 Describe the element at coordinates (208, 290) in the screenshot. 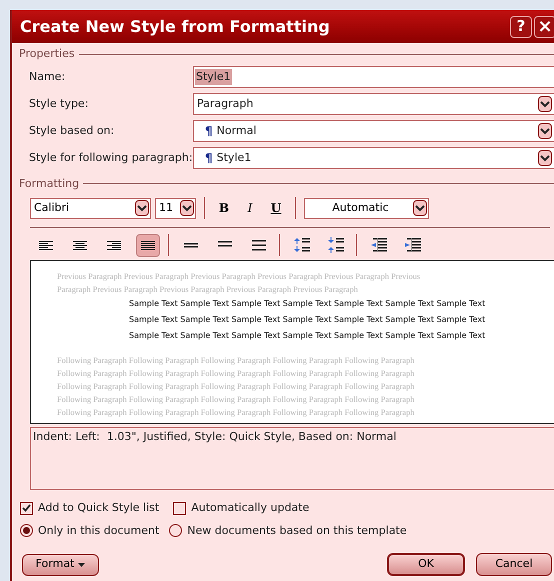

I see `preview-text: Paragraph Previous Paragraph Previous Paragraph Previous Paragraph Previous Paragraph` at that location.